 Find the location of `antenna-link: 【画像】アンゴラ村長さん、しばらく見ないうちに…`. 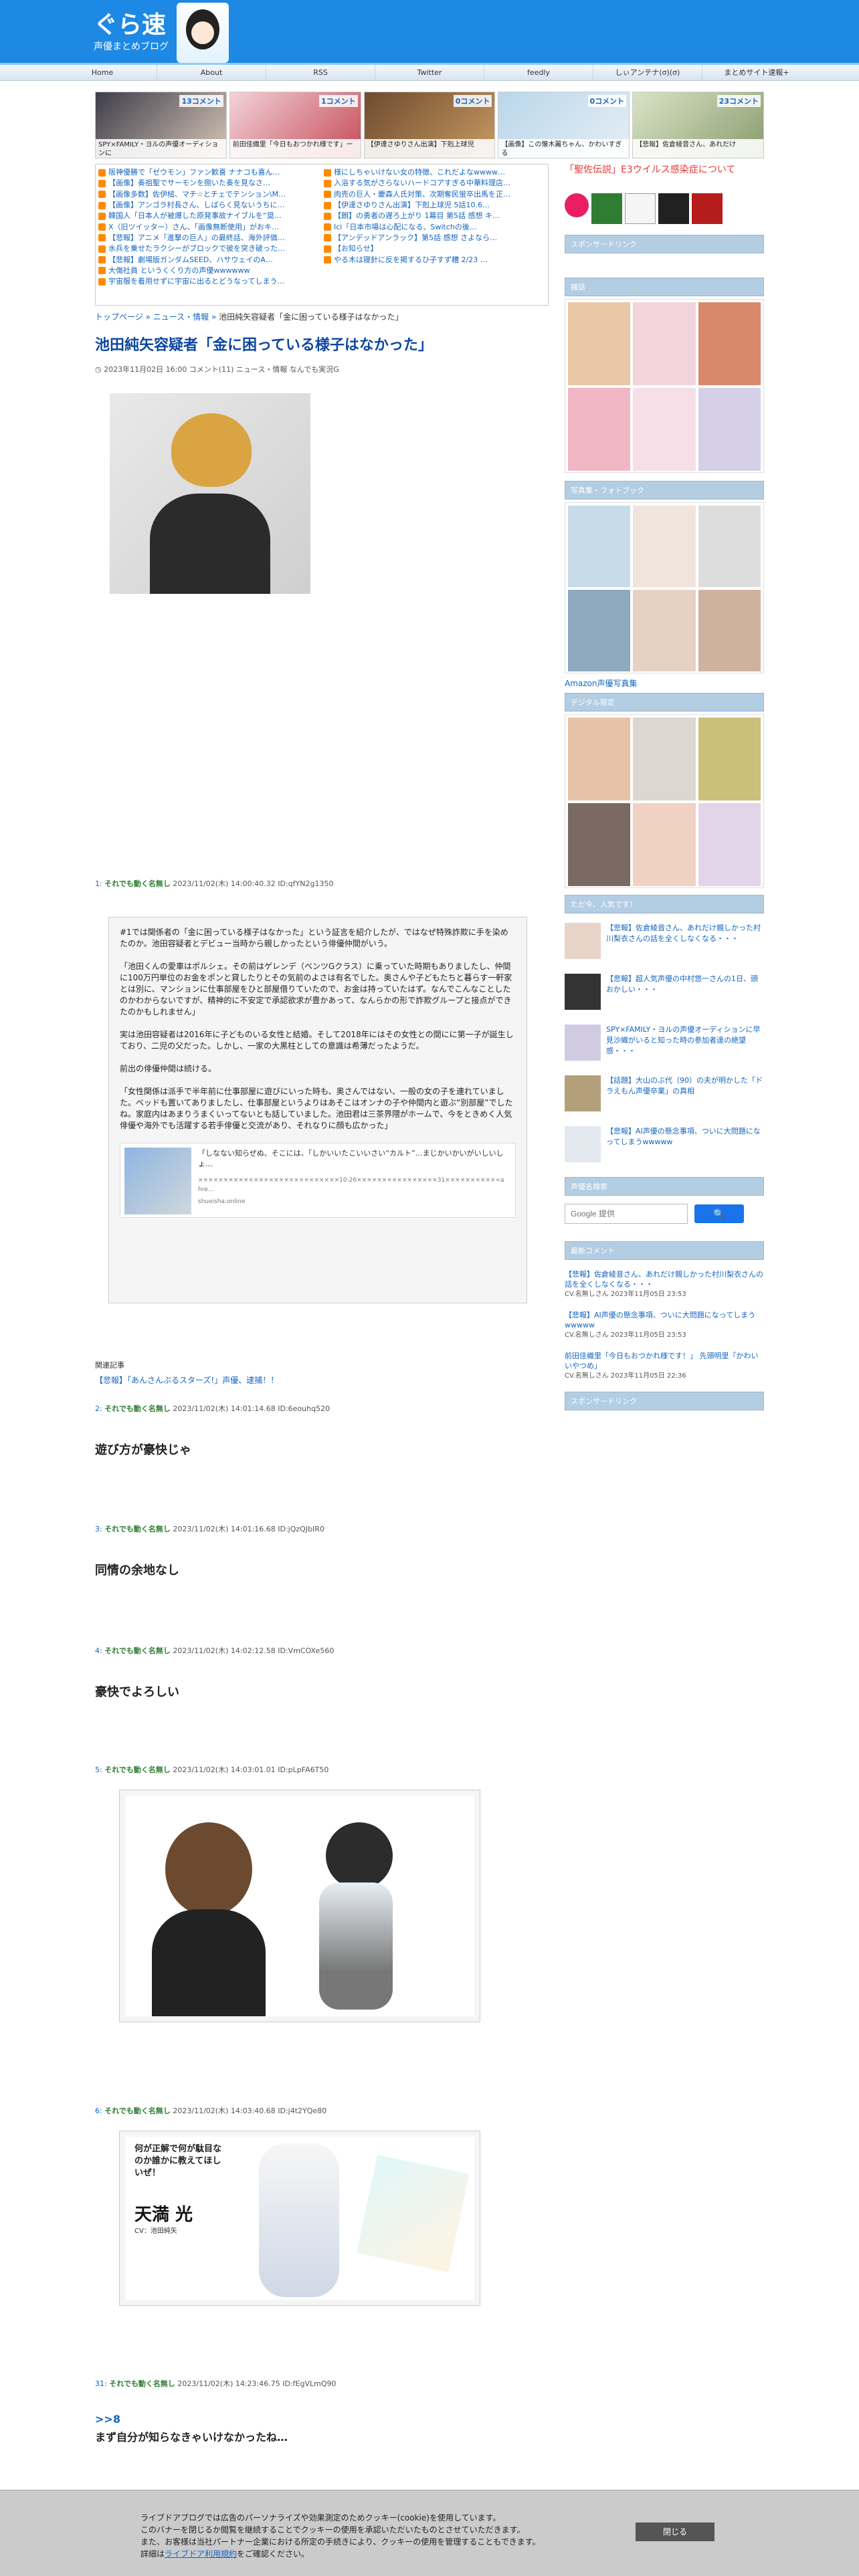

antenna-link: 【画像】アンゴラ村長さん、しばらく見ないうちに… is located at coordinates (209, 206).